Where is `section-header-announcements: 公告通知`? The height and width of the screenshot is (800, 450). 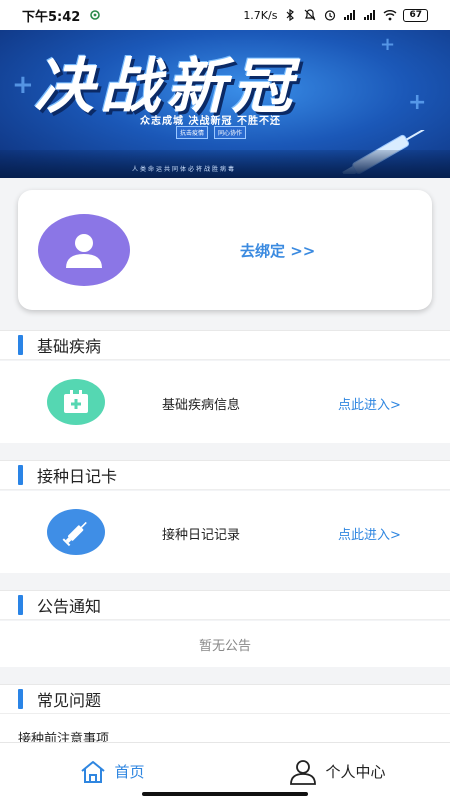 section-header-announcements: 公告通知 is located at coordinates (225, 605).